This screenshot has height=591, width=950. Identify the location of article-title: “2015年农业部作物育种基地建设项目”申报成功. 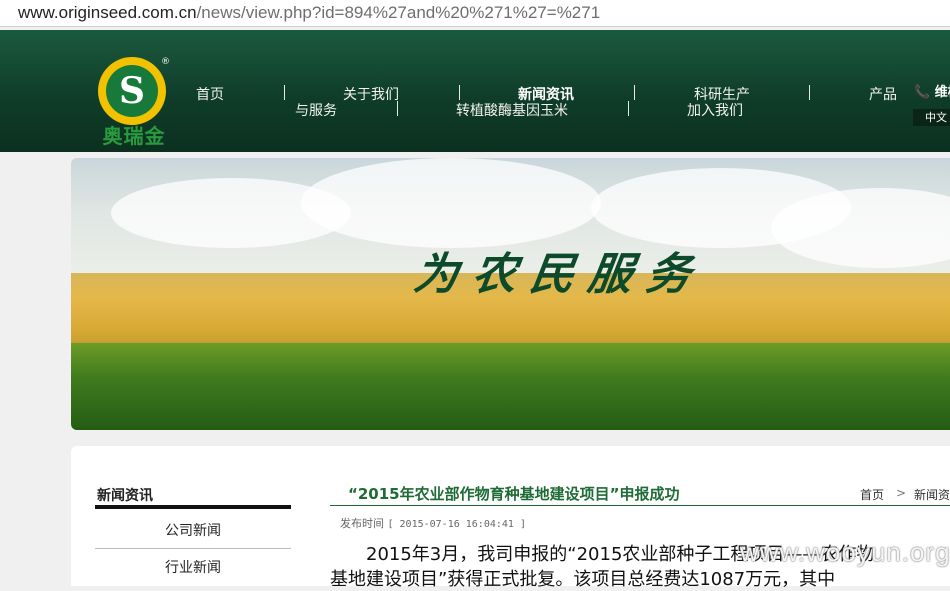
(514, 494).